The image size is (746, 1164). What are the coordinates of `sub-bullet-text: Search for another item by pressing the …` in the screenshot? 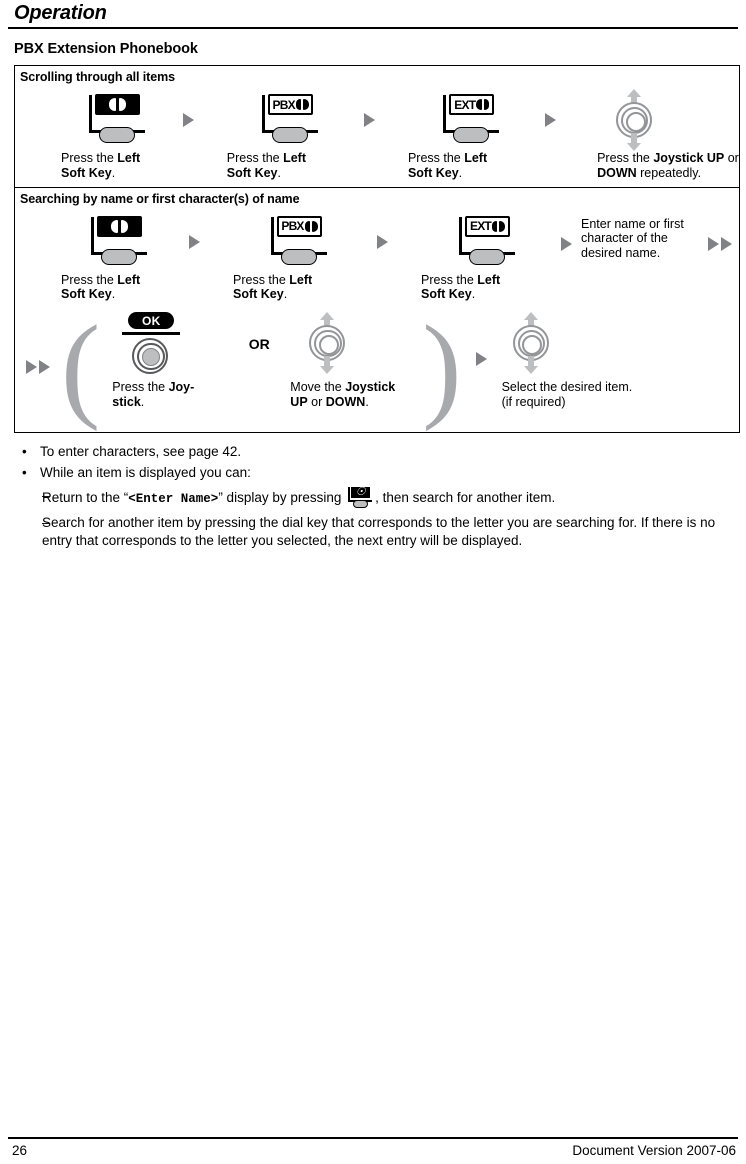 It's located at (379, 532).